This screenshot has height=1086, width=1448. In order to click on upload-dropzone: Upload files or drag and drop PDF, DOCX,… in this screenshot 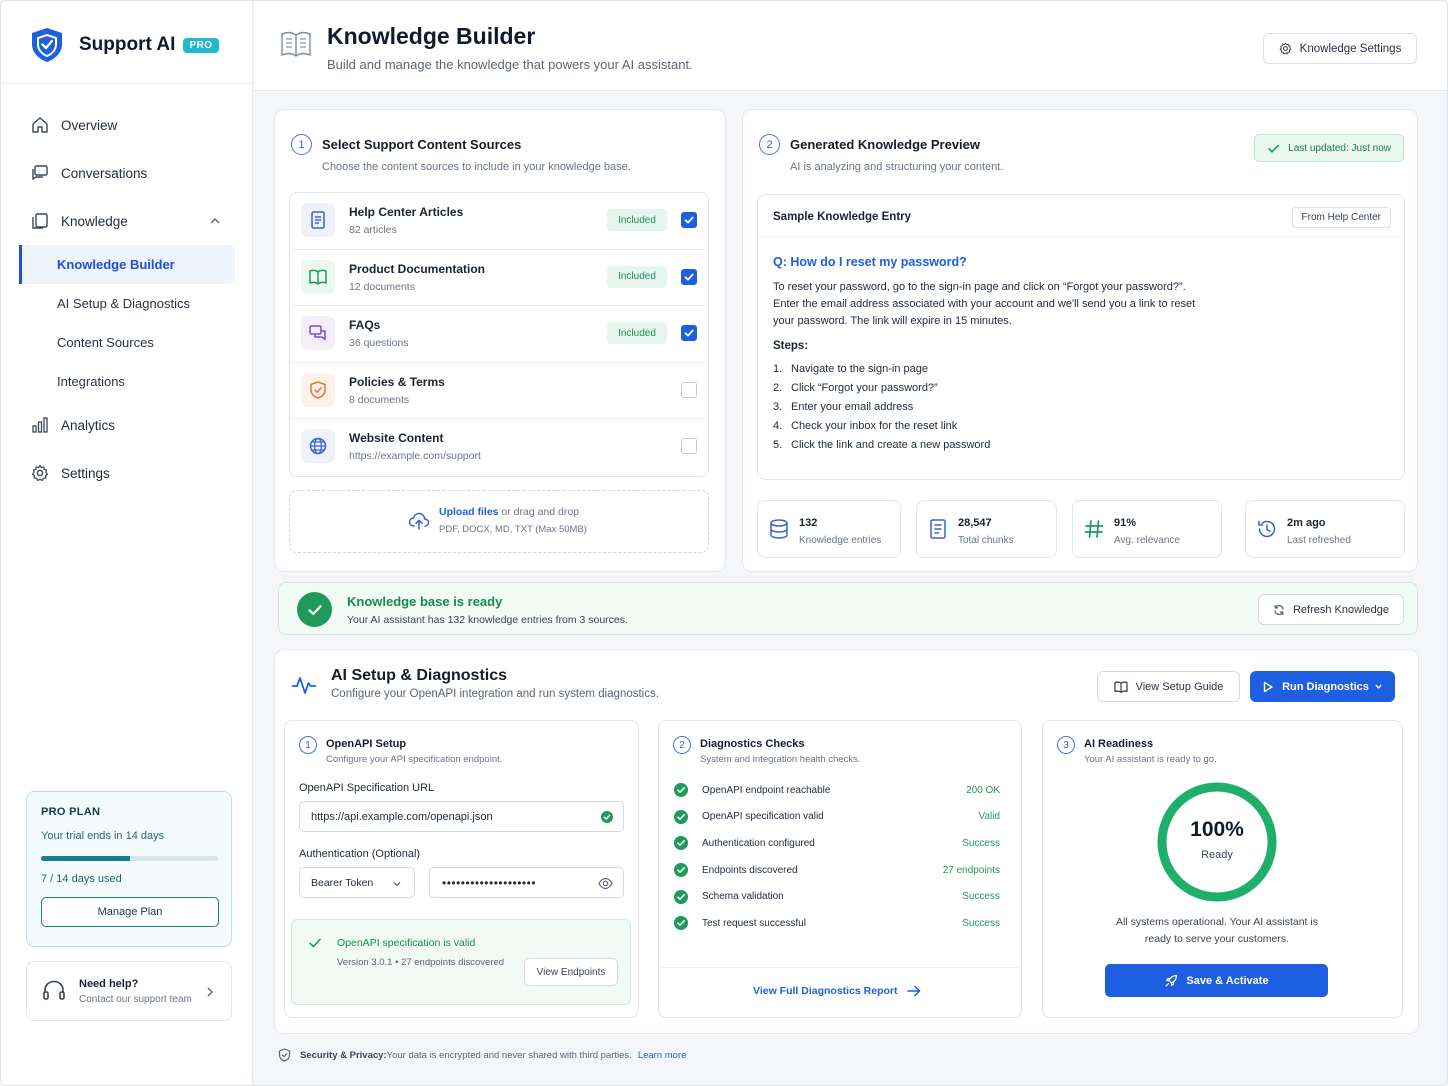, I will do `click(499, 521)`.